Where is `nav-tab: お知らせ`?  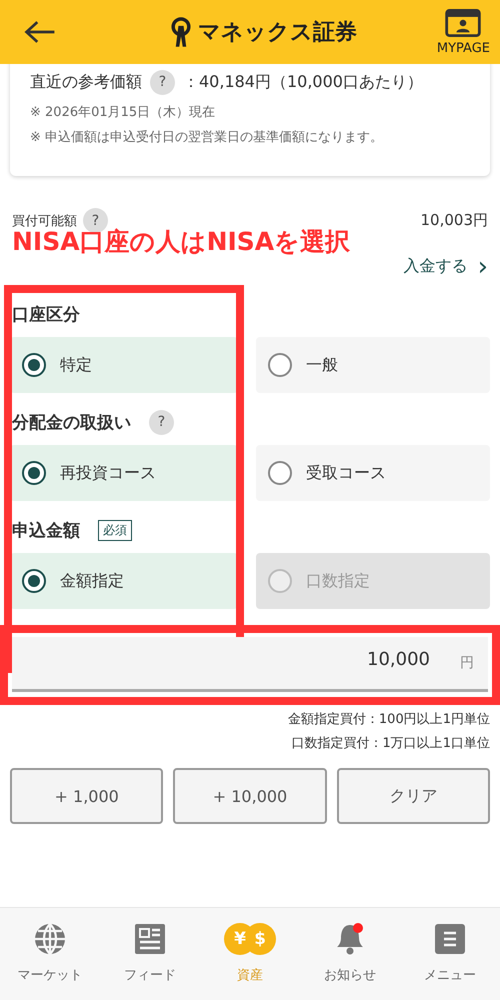 nav-tab: お知らせ is located at coordinates (350, 954).